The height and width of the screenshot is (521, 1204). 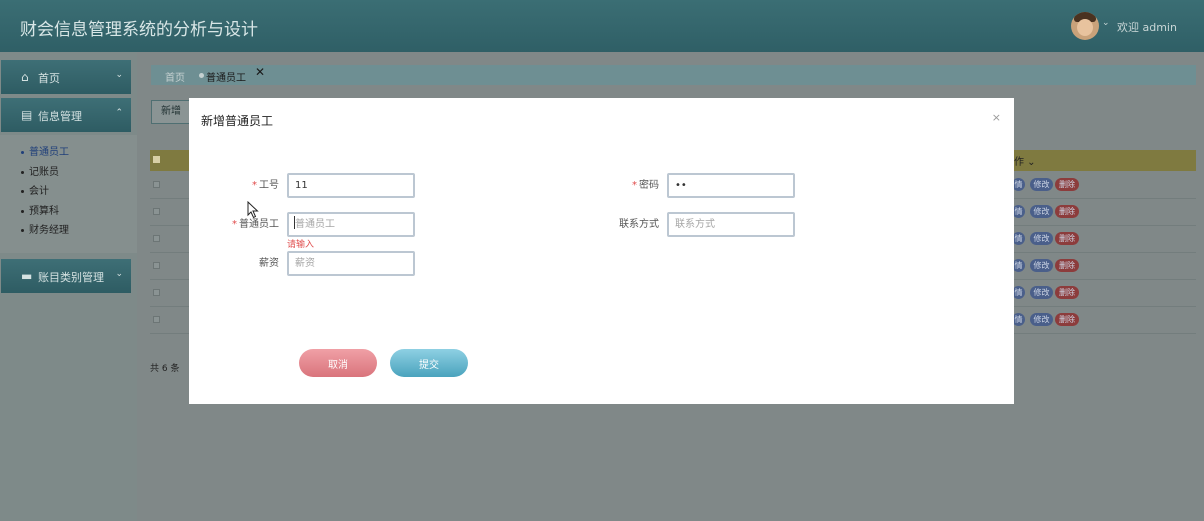 What do you see at coordinates (44, 172) in the screenshot?
I see `submenu-label: 记账员` at bounding box center [44, 172].